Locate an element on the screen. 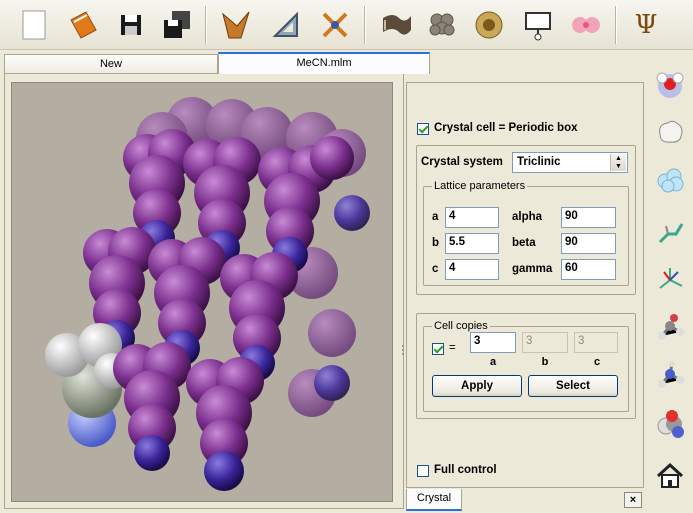  psi-icon: Ψ is located at coordinates (646, 25).